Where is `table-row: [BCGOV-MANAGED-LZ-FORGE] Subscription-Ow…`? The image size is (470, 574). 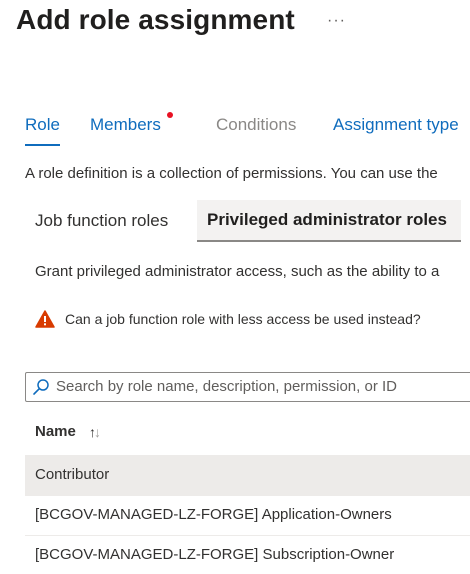
table-row: [BCGOV-MANAGED-LZ-FORGE] Subscription-Ow… is located at coordinates (247, 554).